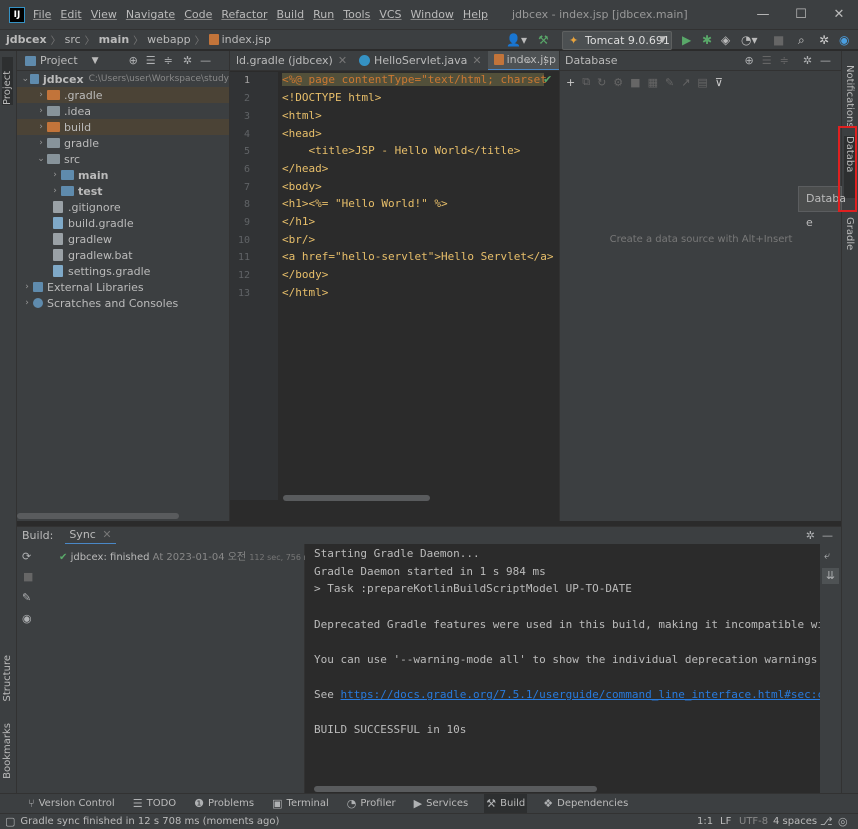 The width and height of the screenshot is (858, 829). What do you see at coordinates (224, 804) in the screenshot?
I see `tab-problems: ❶ Problems` at bounding box center [224, 804].